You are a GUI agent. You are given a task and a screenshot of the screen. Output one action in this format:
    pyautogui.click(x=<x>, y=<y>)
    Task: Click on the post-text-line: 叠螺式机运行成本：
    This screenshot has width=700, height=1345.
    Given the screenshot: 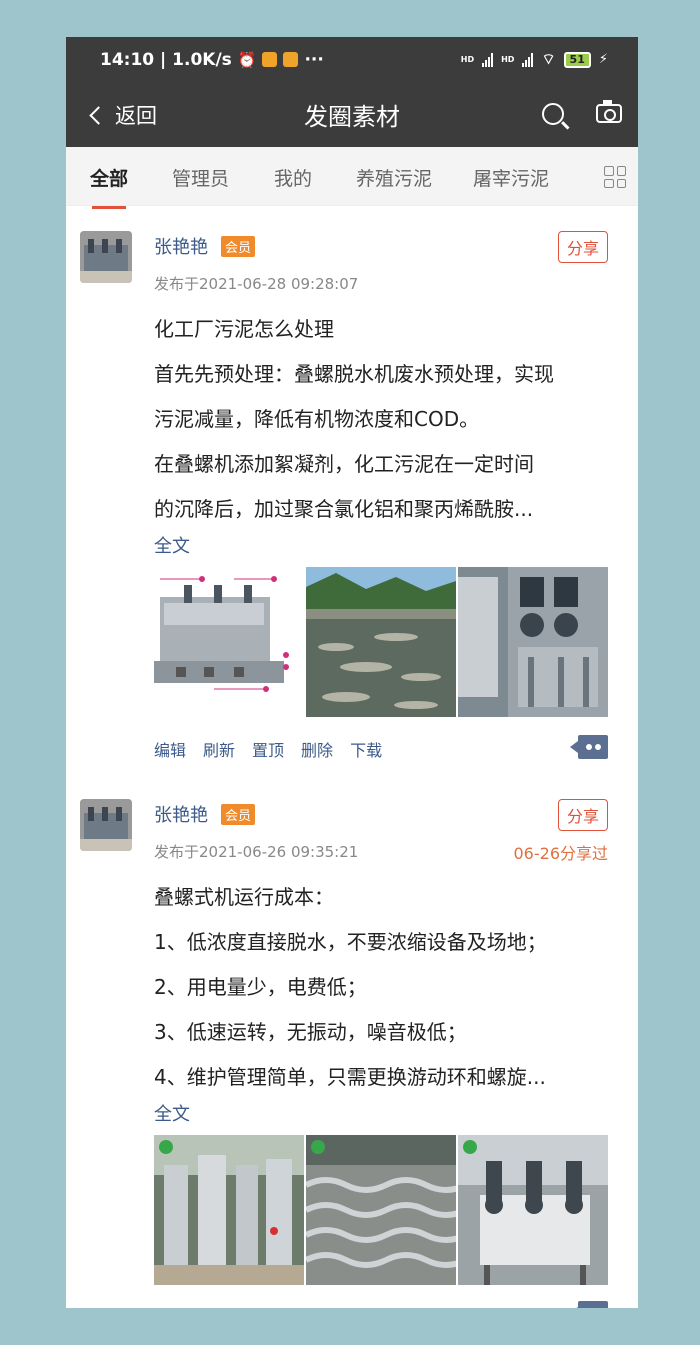 What is the action you would take?
    pyautogui.click(x=244, y=897)
    